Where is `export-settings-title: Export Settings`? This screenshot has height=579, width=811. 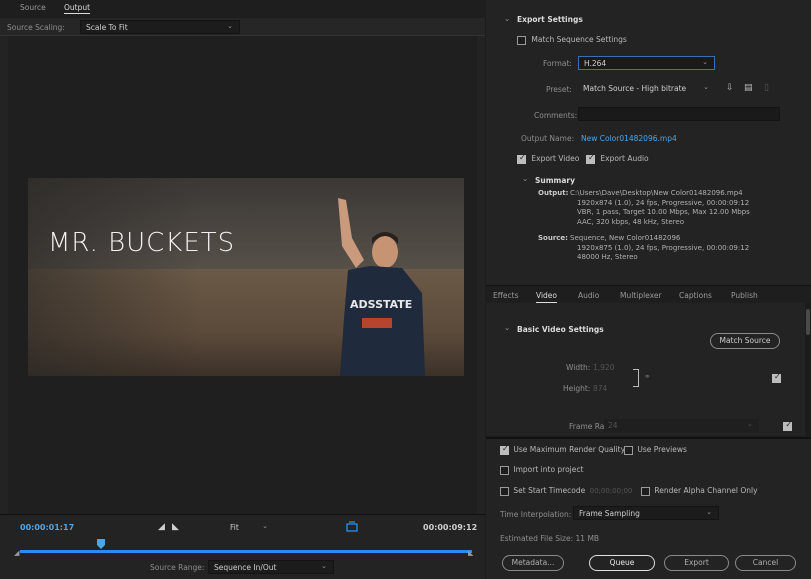
export-settings-title: Export Settings is located at coordinates (550, 19).